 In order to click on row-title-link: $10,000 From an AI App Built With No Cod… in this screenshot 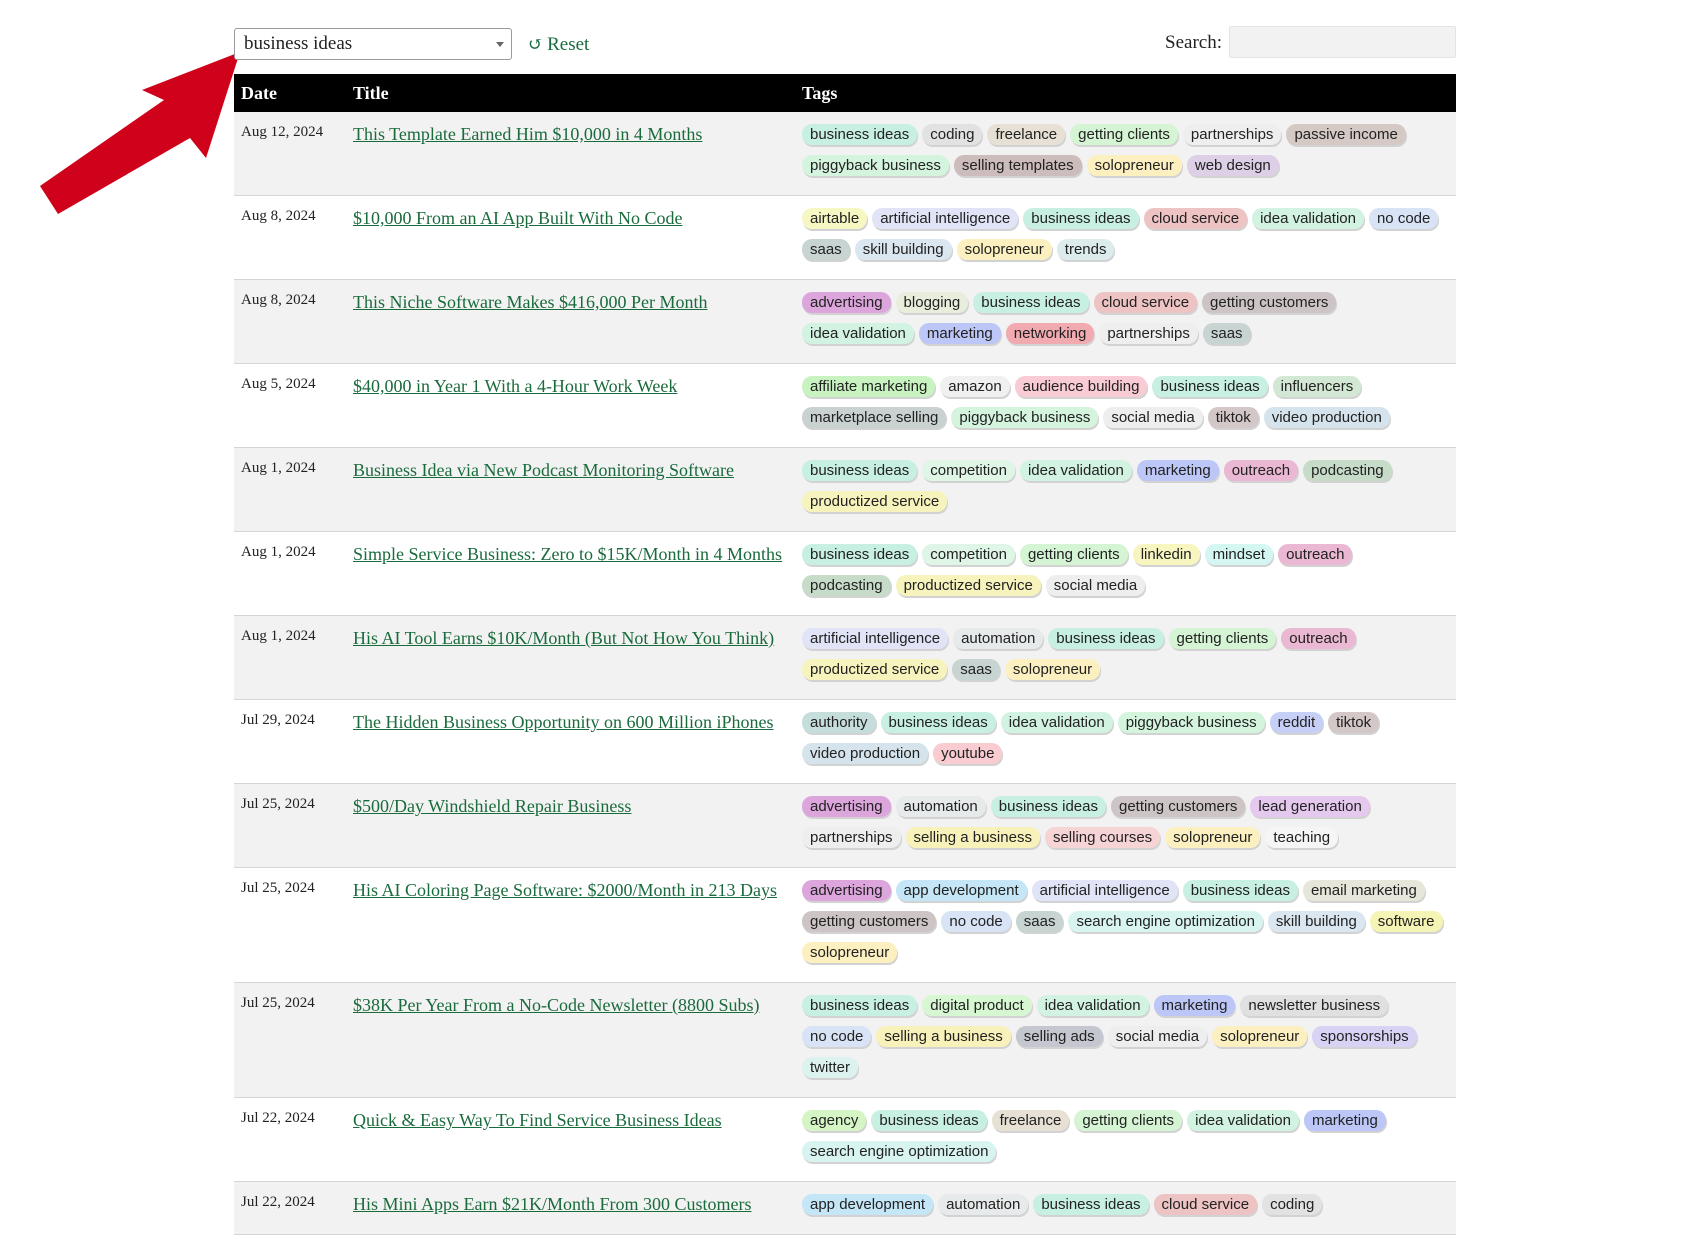, I will do `click(517, 218)`.